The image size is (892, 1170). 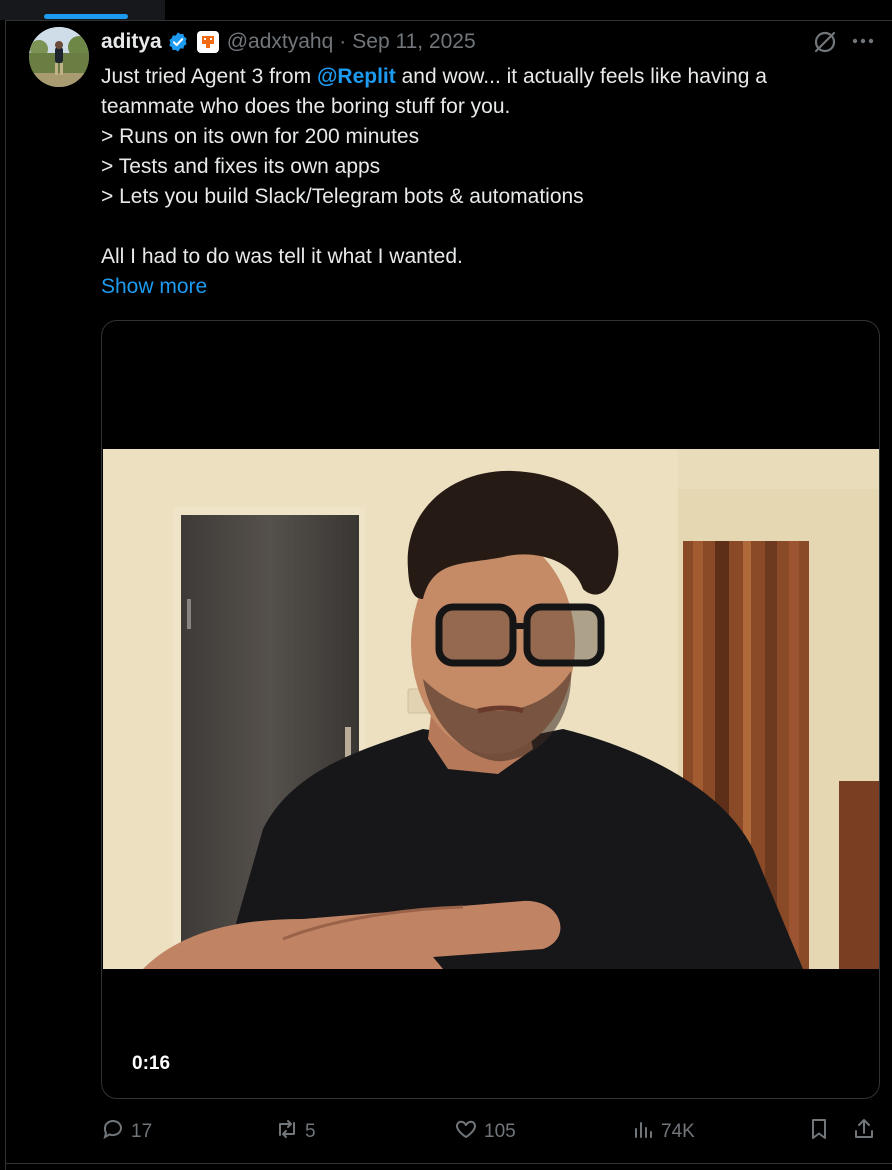 What do you see at coordinates (154, 287) in the screenshot?
I see `show-more-link: Show more` at bounding box center [154, 287].